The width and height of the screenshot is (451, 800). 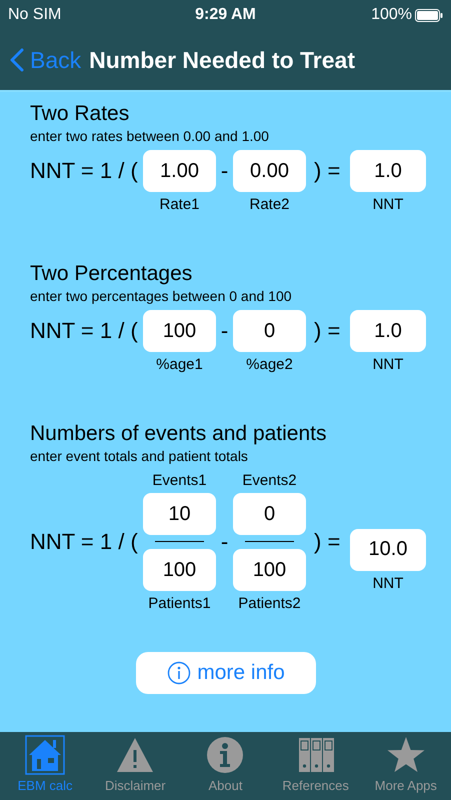 I want to click on clock-text: 9:29 AM, so click(x=225, y=15).